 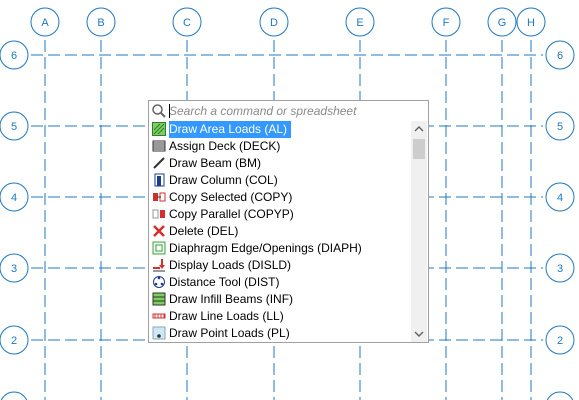 I want to click on diaphragm-icon, so click(x=159, y=248).